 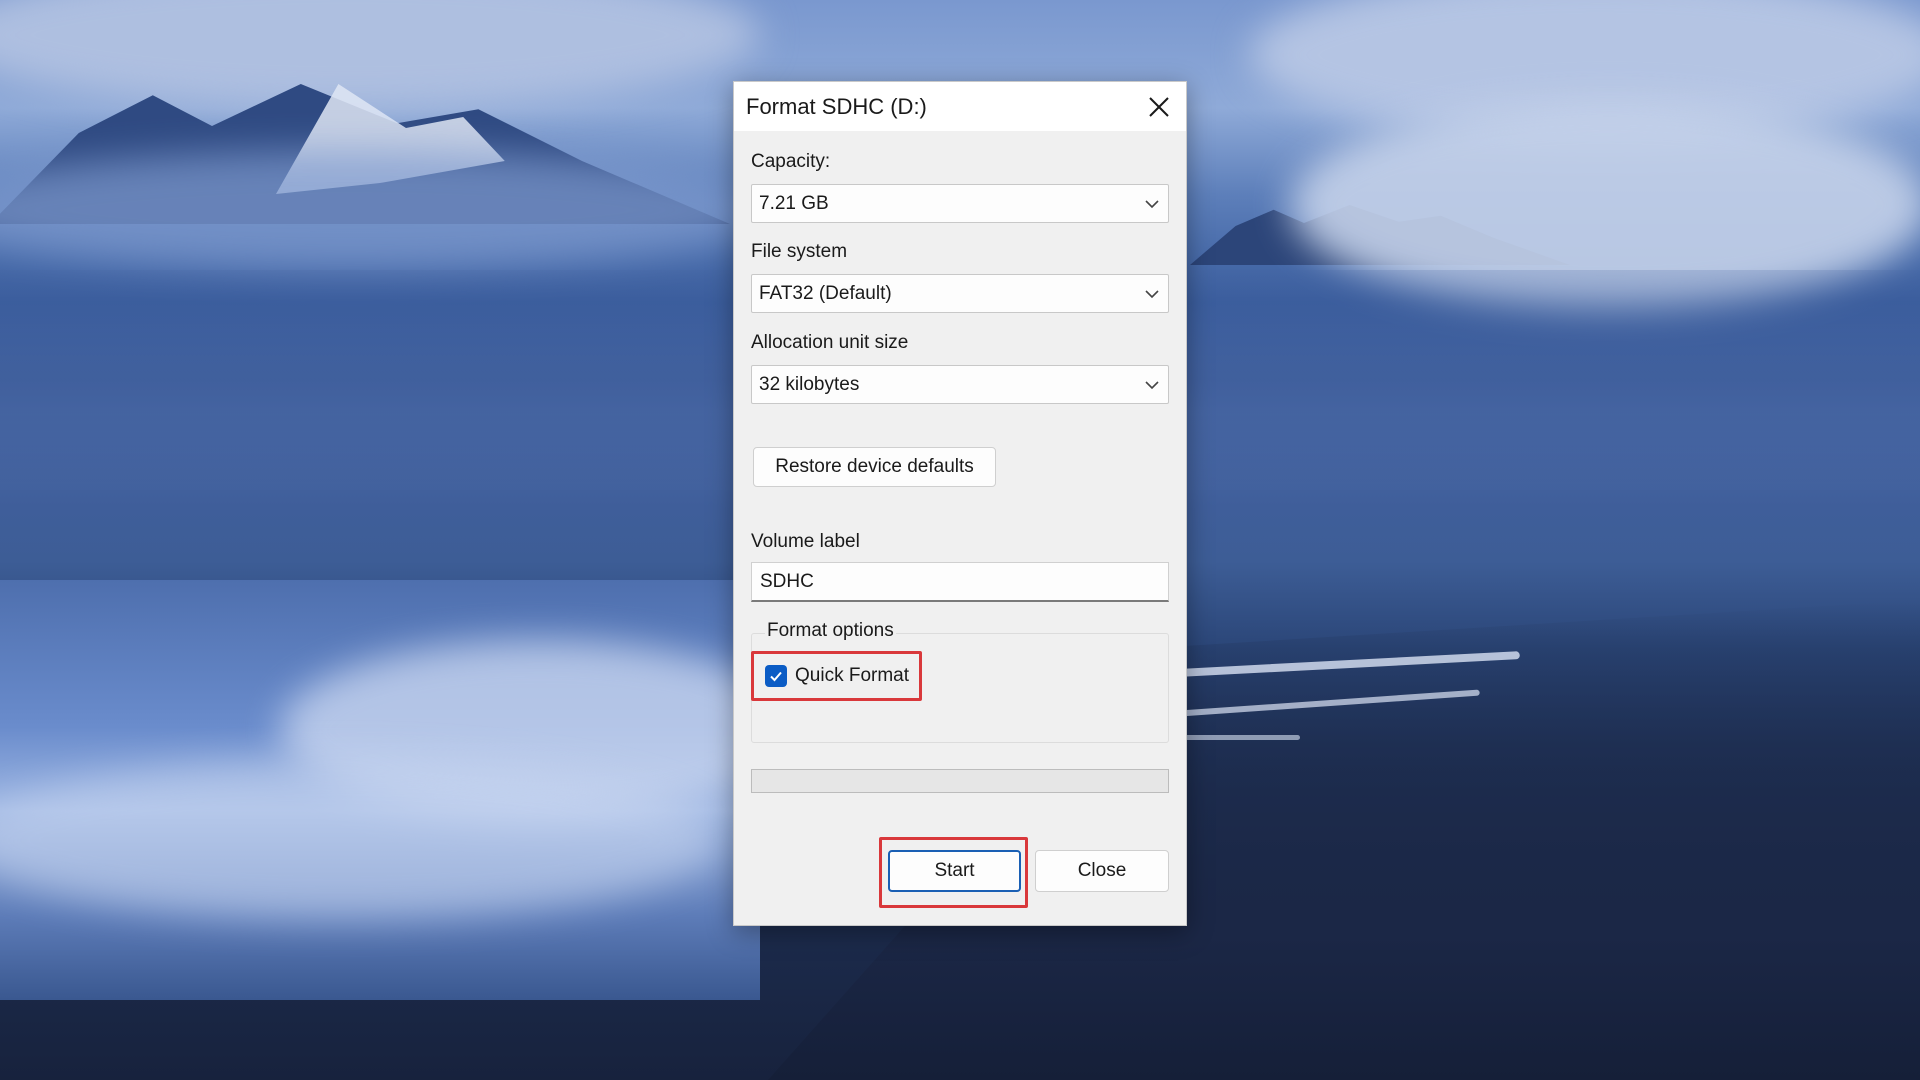 I want to click on capacity-dropdown: 7.21 GB, so click(x=960, y=203).